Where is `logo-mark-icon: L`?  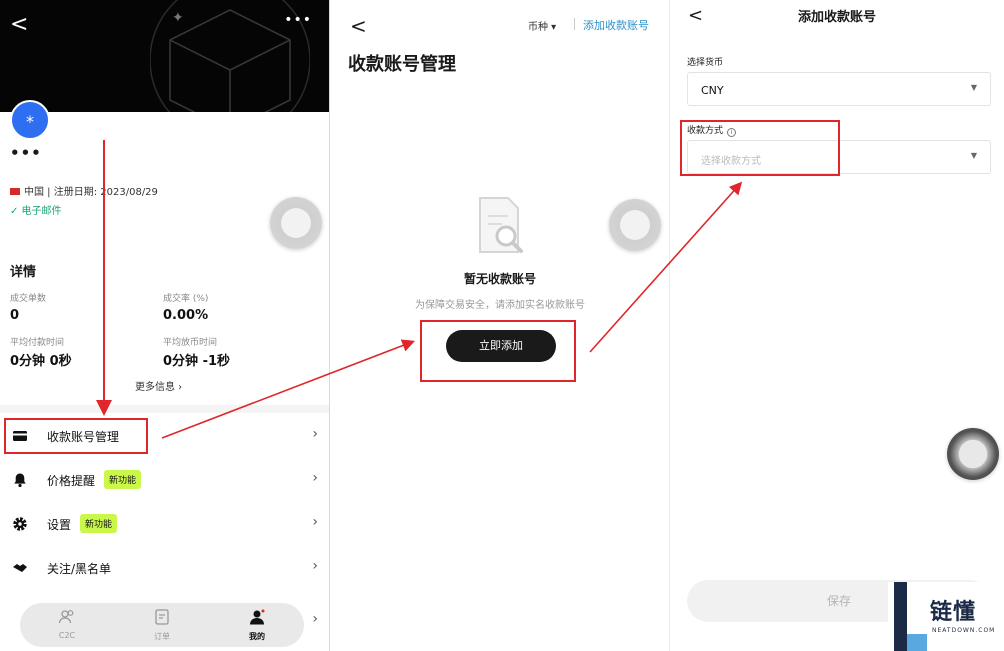
logo-mark-icon: L is located at coordinates (908, 616).